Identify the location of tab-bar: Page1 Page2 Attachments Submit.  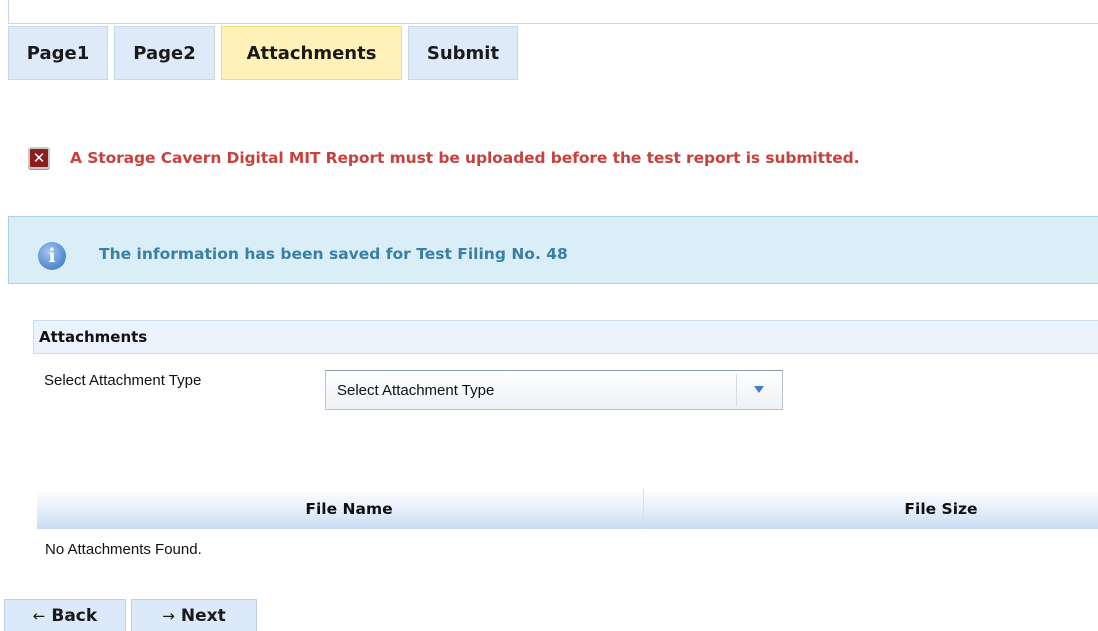
(263, 53).